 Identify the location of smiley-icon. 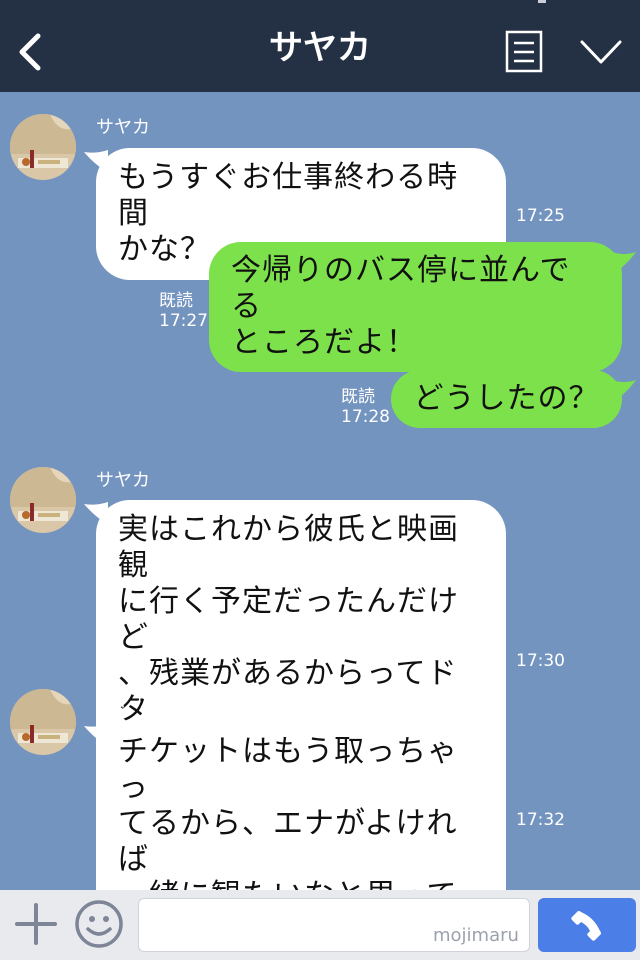
(99, 924).